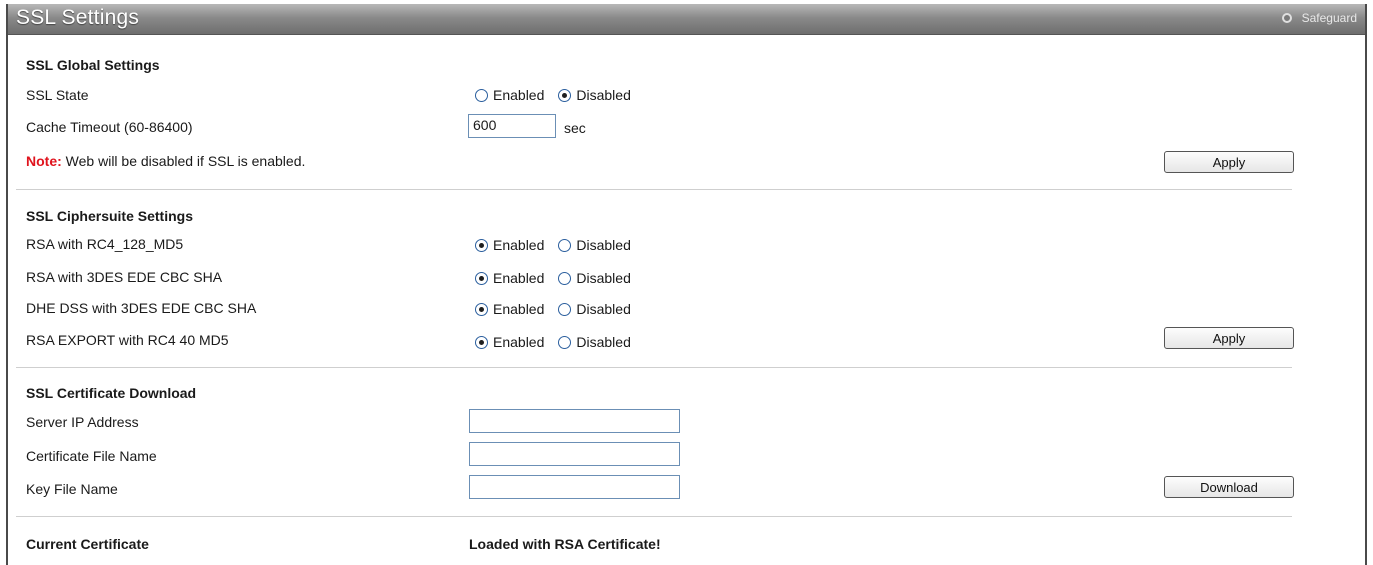 The width and height of the screenshot is (1373, 565). Describe the element at coordinates (93, 65) in the screenshot. I see `global-settings-heading: SSL Global Settings` at that location.